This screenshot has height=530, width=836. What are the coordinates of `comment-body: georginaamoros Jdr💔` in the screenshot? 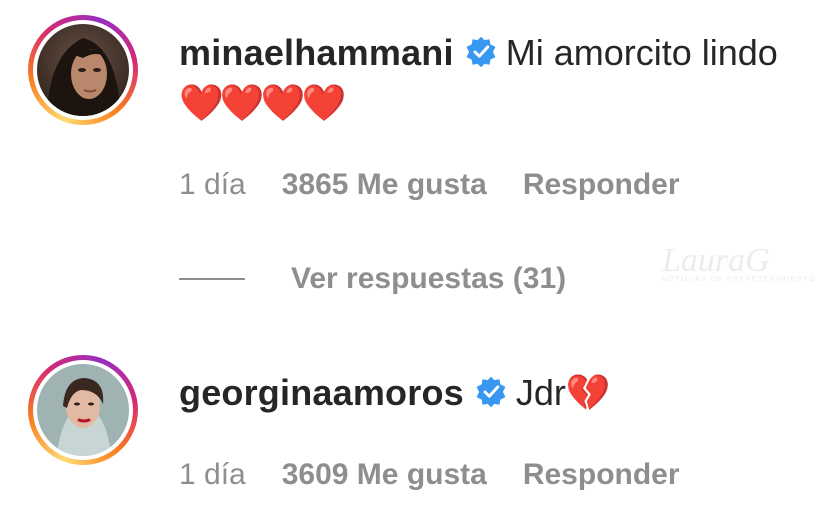 It's located at (489, 393).